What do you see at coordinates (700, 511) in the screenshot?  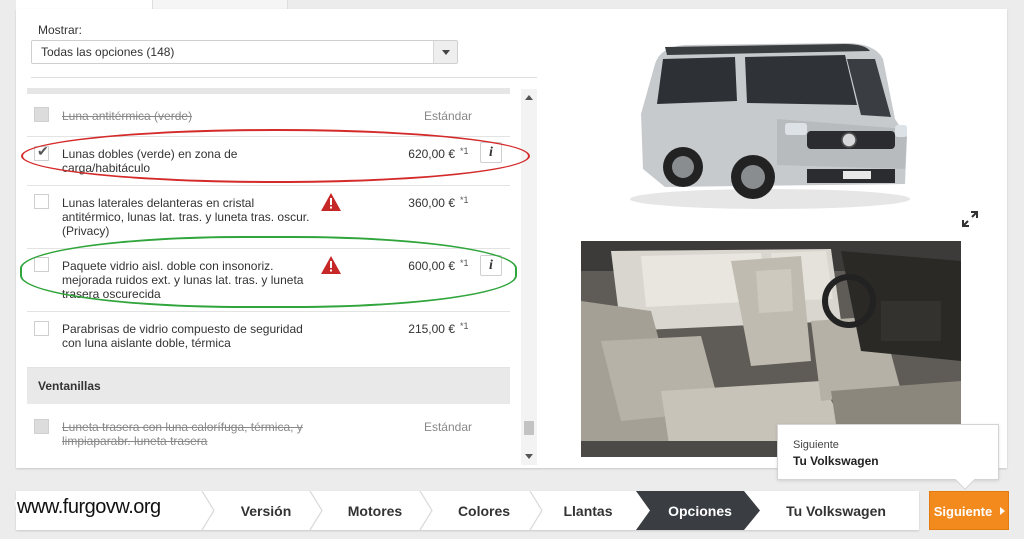 I see `step-label-active: Opciones` at bounding box center [700, 511].